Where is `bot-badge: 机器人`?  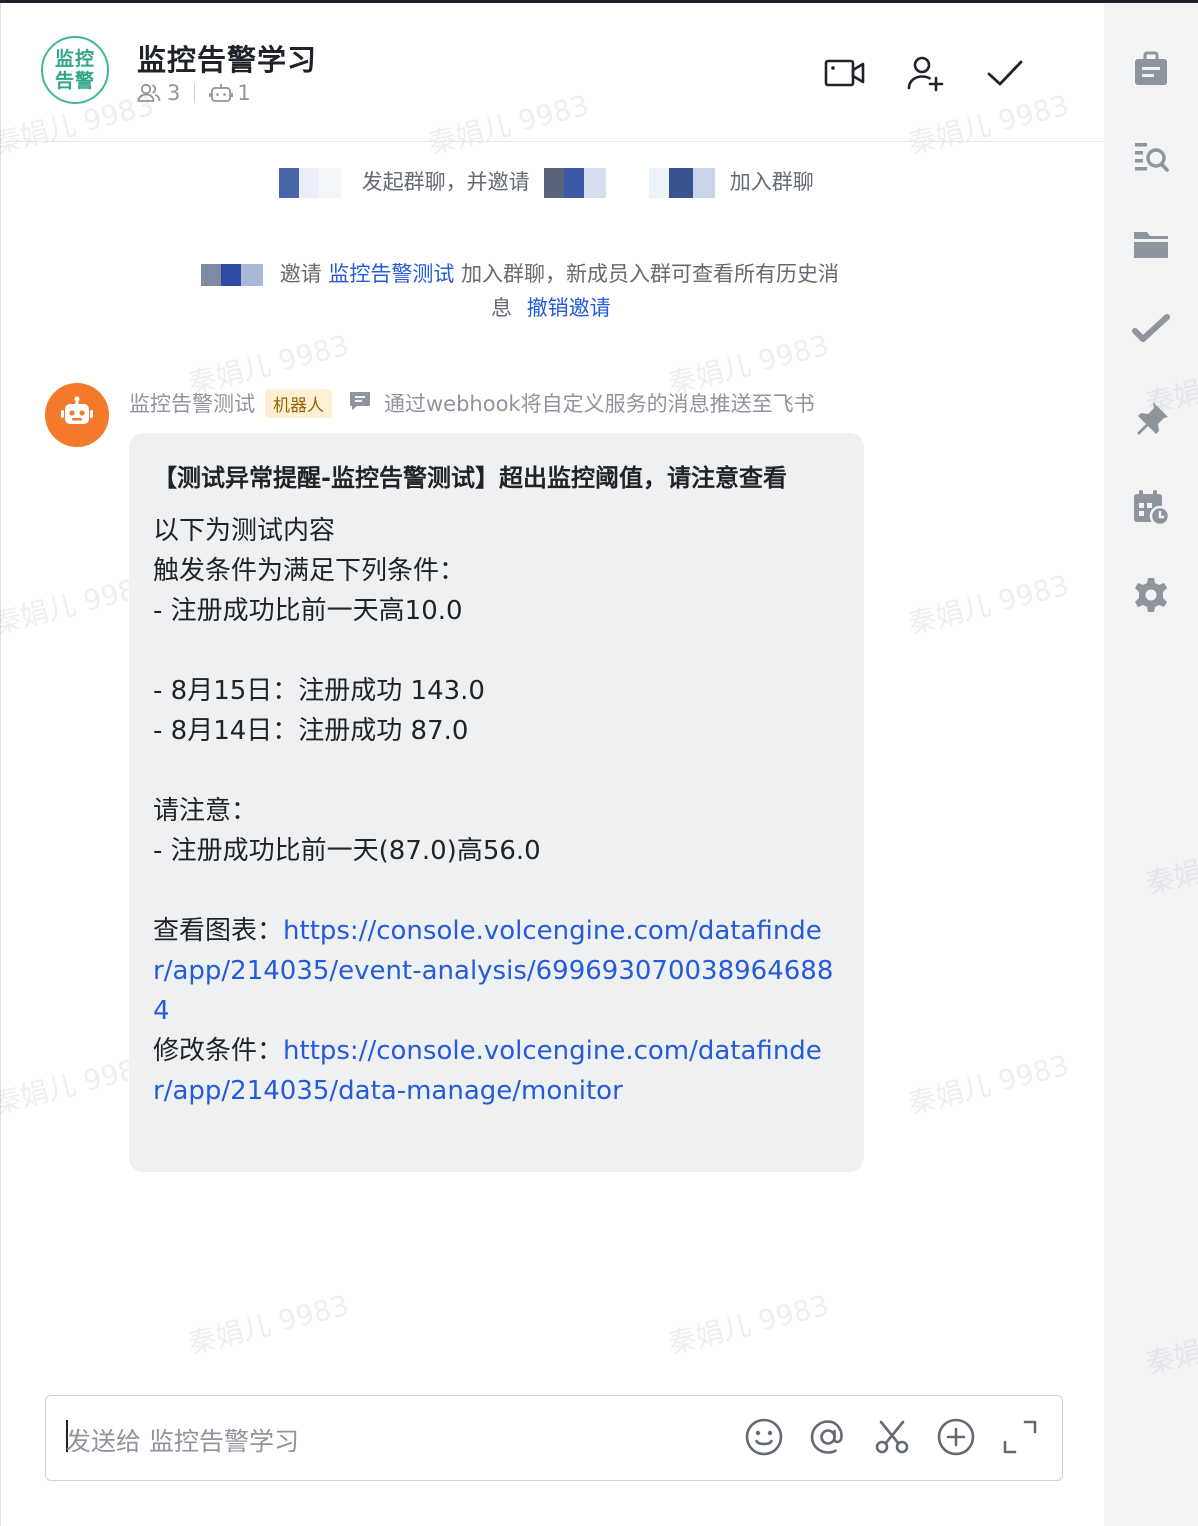
bot-badge: 机器人 is located at coordinates (298, 403).